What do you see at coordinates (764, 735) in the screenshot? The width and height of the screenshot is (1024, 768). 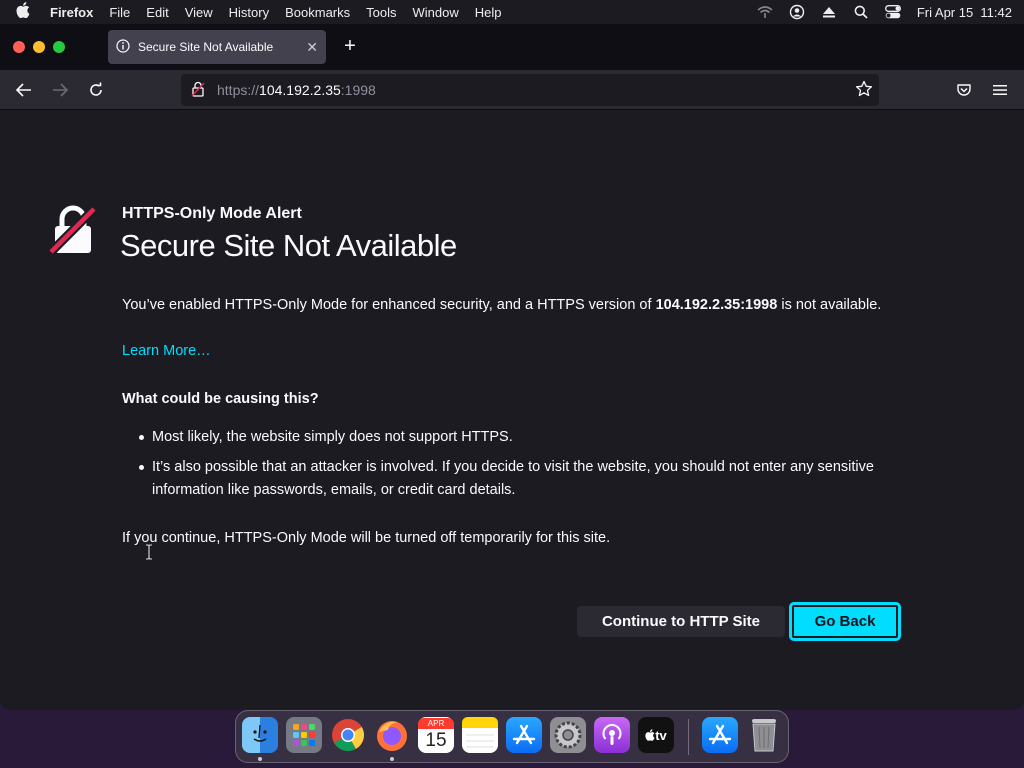 I see `trash-icon` at bounding box center [764, 735].